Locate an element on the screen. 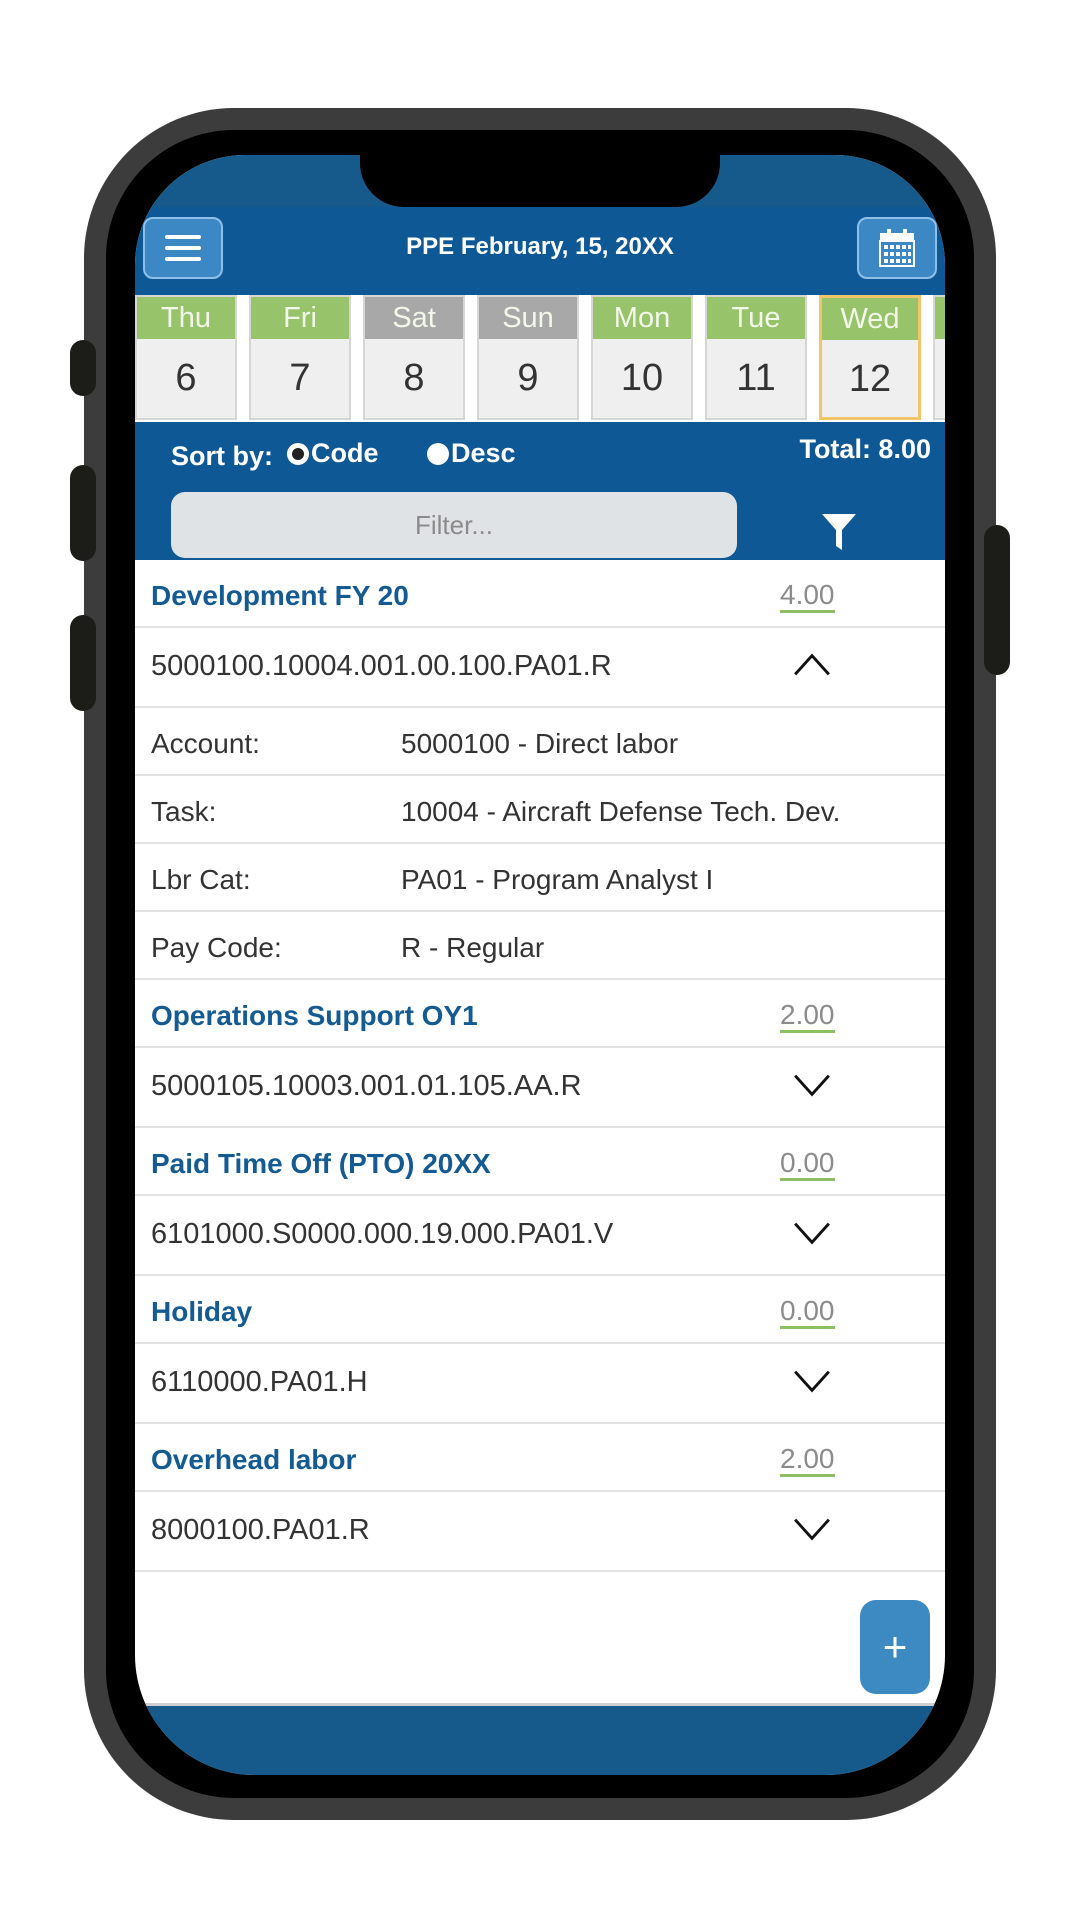 Image resolution: width=1080 pixels, height=1920 pixels. day-name is located at coordinates (940, 318).